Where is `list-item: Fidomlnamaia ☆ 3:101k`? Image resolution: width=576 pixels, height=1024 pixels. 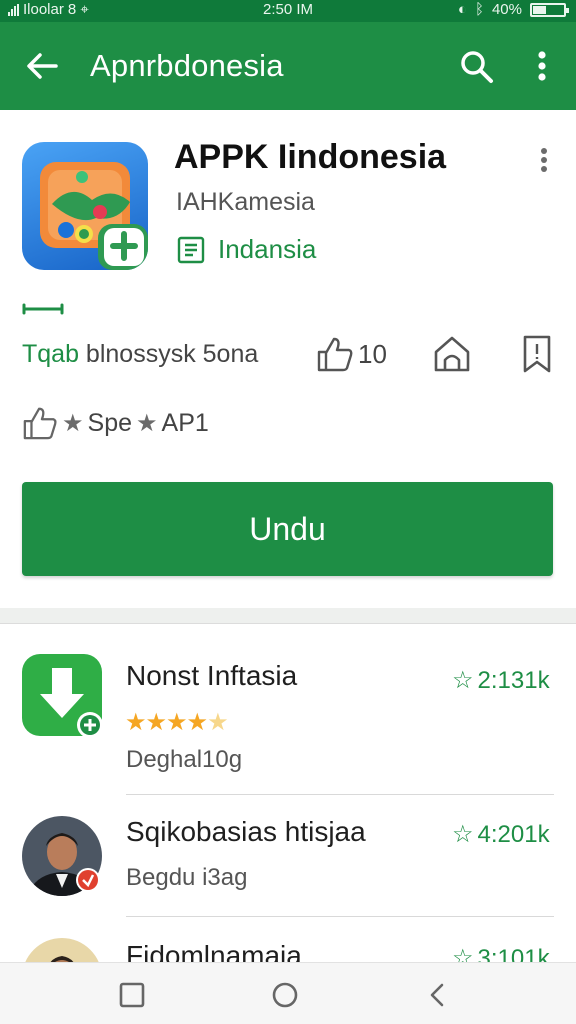
list-item: Fidomlnamaia ☆ 3:101k is located at coordinates (288, 939).